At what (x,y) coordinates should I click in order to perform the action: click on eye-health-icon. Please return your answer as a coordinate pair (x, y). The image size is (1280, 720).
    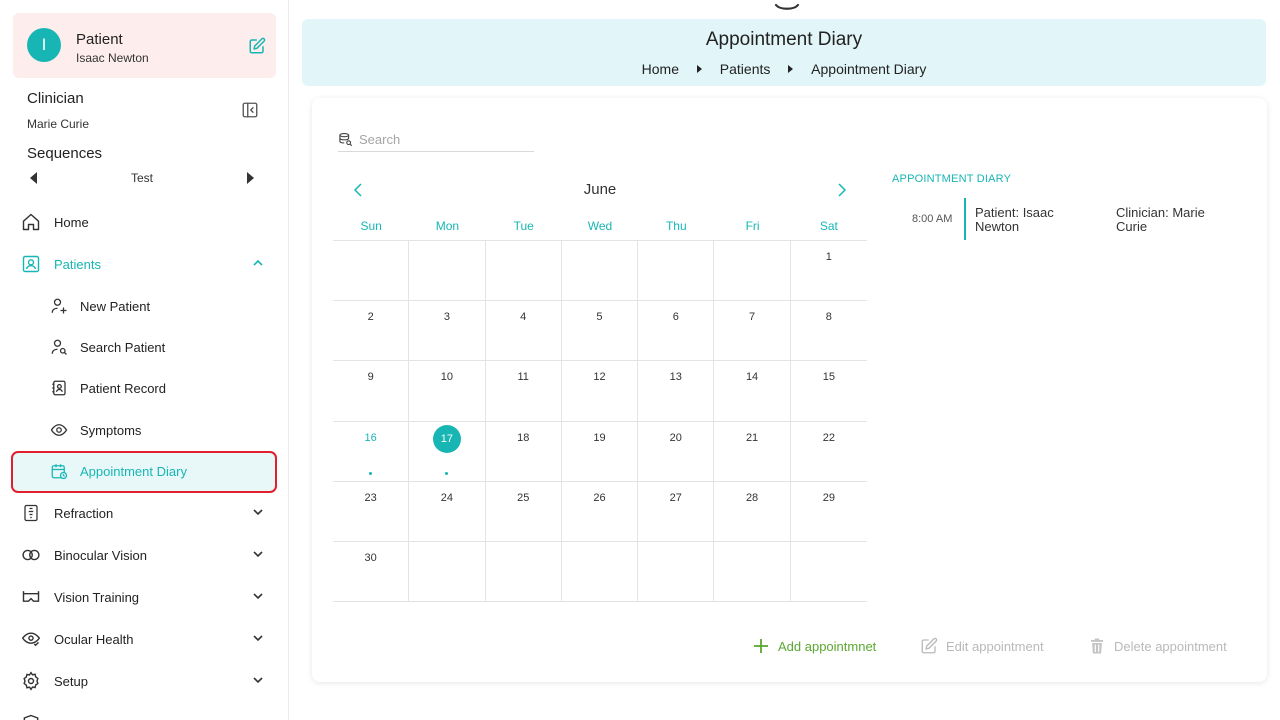
    Looking at the image, I should click on (31, 639).